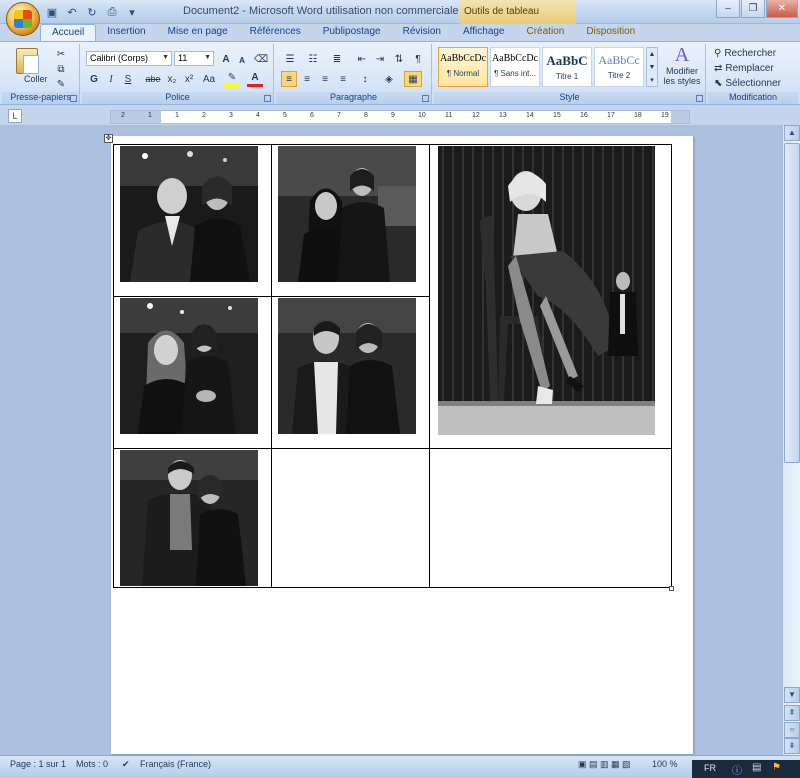 This screenshot has width=800, height=778. Describe the element at coordinates (267, 98) in the screenshot. I see `font-dialog-launcher` at that location.